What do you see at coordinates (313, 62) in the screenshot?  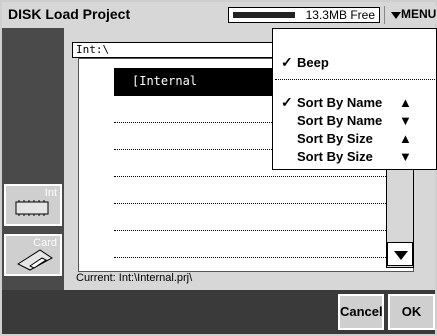 I see `menu-item-label: Beep` at bounding box center [313, 62].